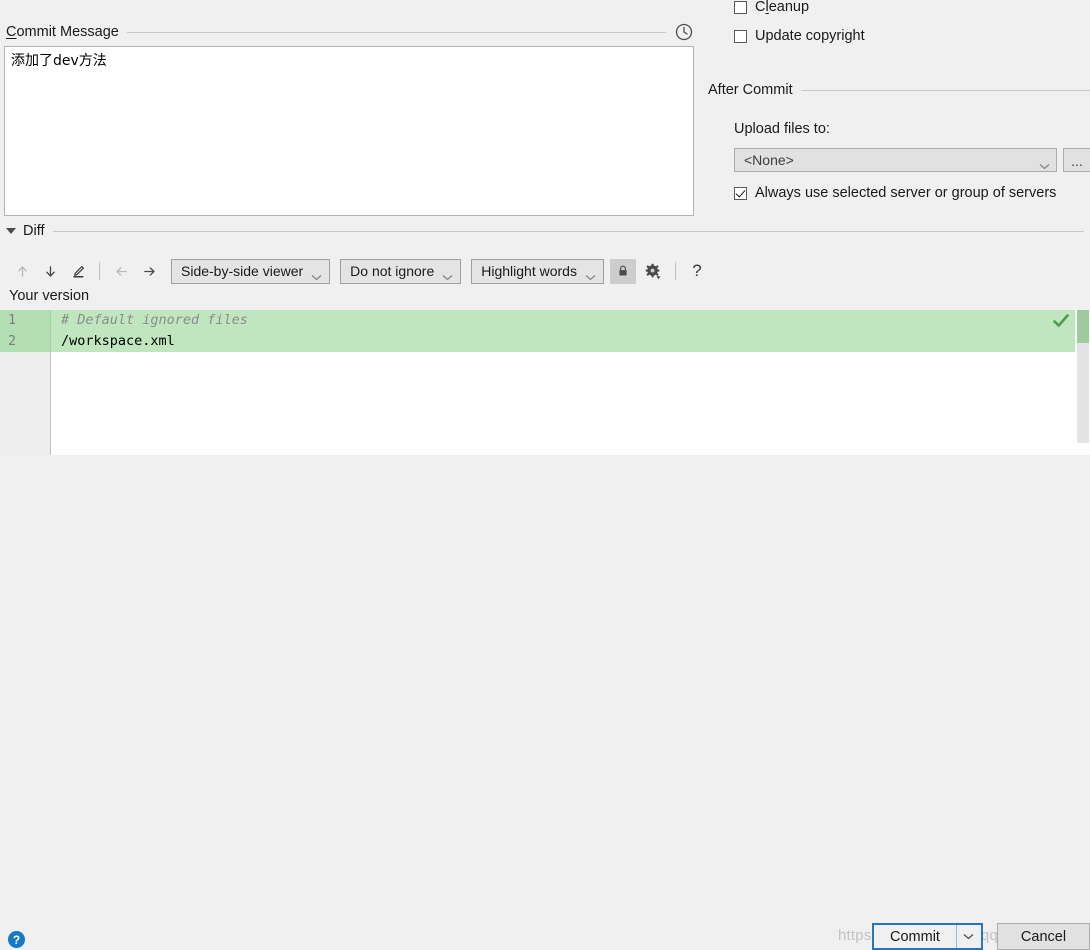 Image resolution: width=1090 pixels, height=950 pixels. I want to click on diff-section-header: Diff, so click(545, 231).